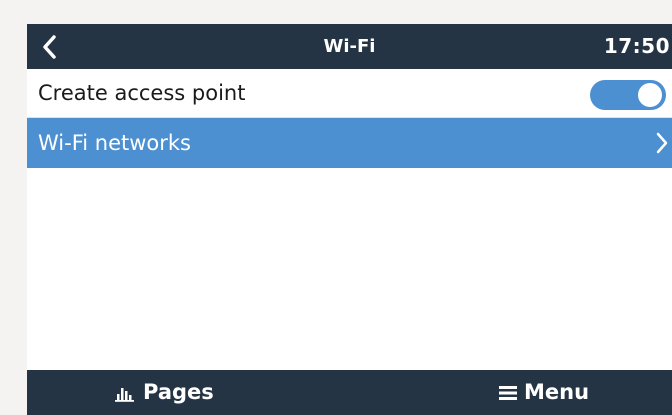 This screenshot has height=415, width=672. I want to click on menu-label: Menu, so click(557, 392).